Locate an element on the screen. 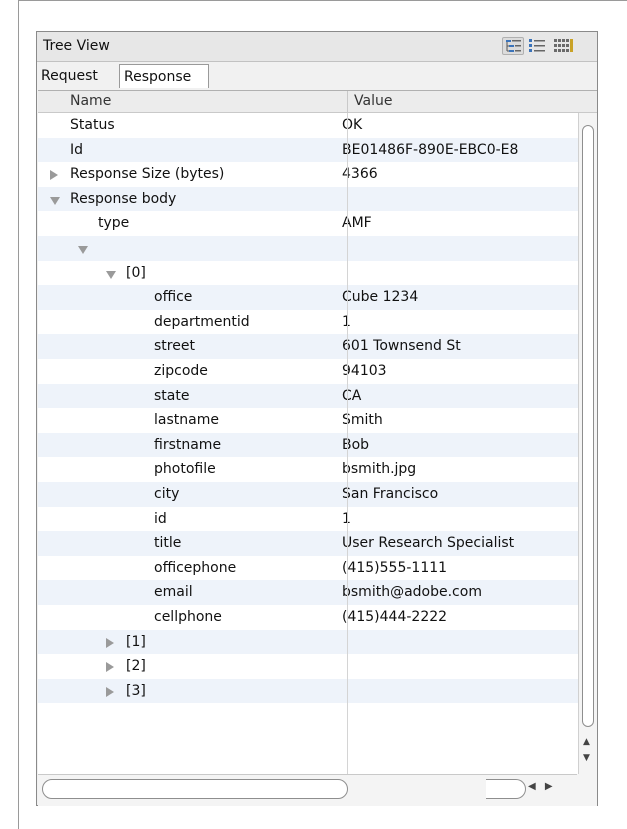  row-name: cellphone is located at coordinates (188, 617).